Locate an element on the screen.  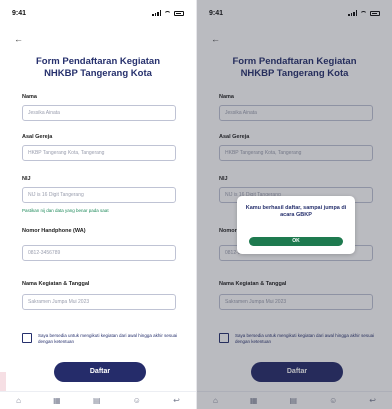
phone-label: Nomor Handphone (WA) is located at coordinates (54, 231).